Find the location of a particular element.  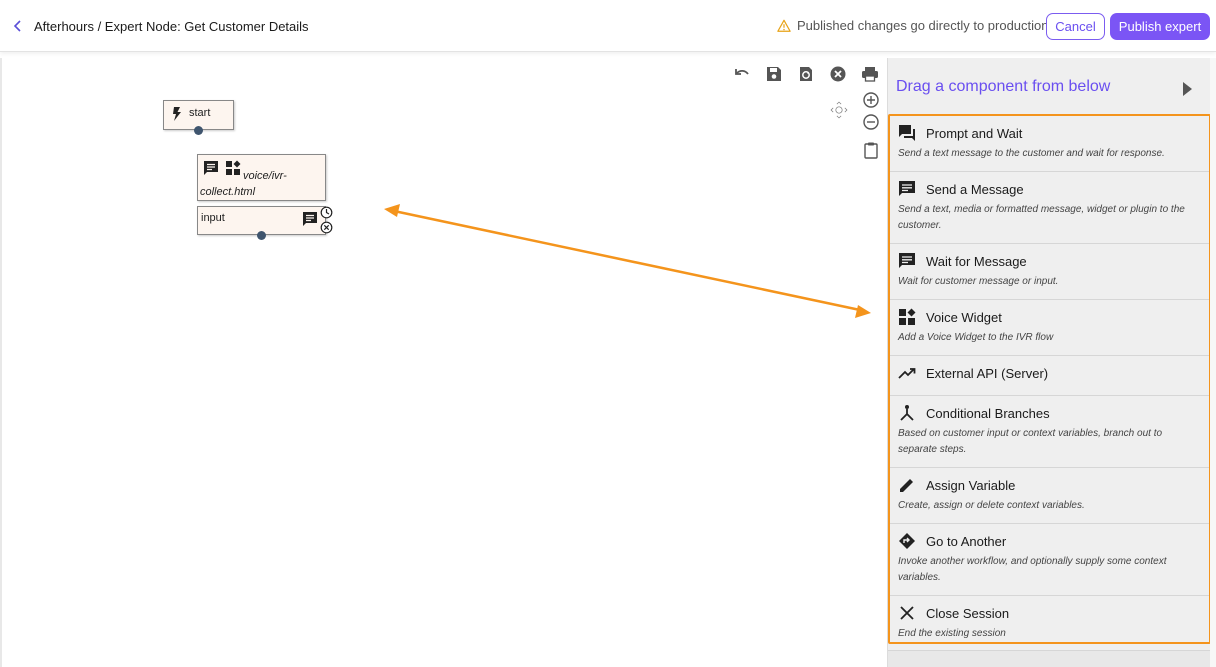

component-name: Voice Widget is located at coordinates (964, 317).